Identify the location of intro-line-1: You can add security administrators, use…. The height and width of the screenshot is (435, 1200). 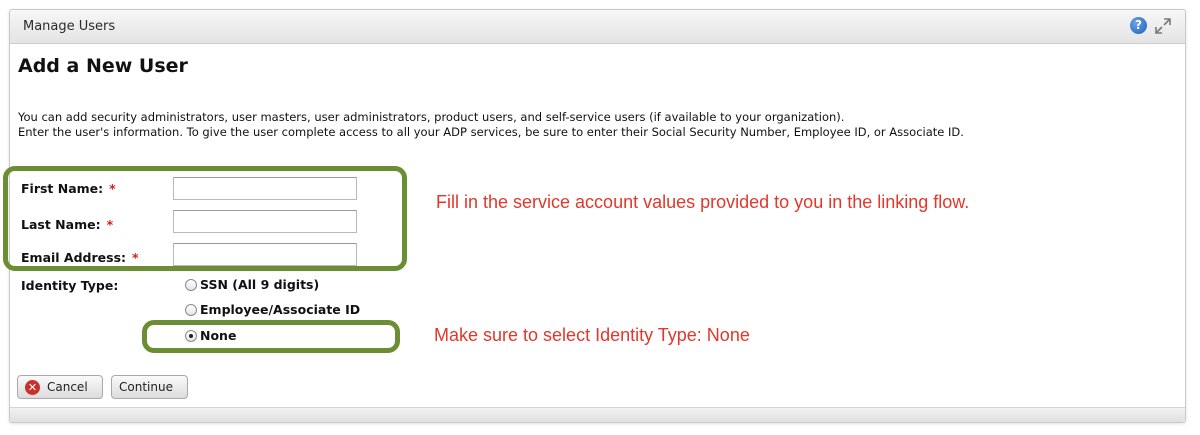
(431, 117).